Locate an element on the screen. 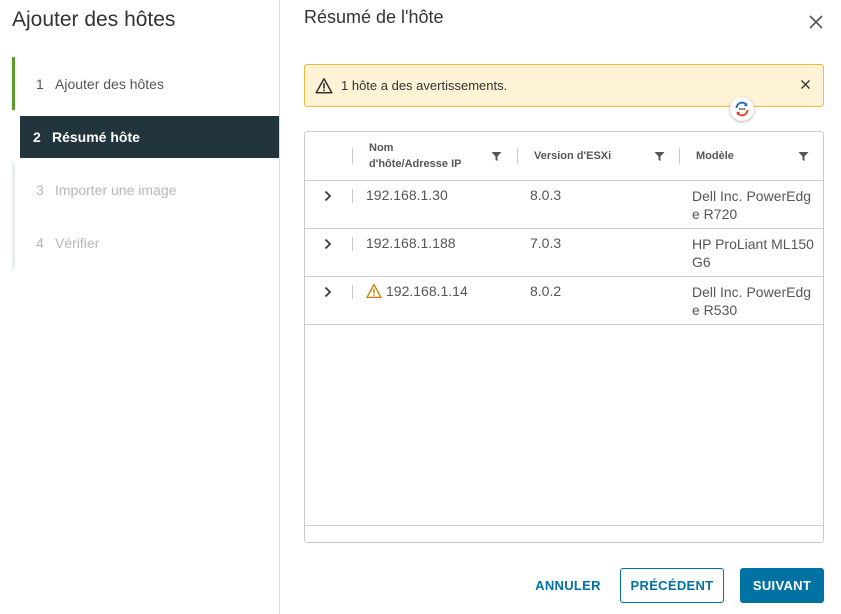 The height and width of the screenshot is (614, 841). next-button: SUIVANT is located at coordinates (782, 585).